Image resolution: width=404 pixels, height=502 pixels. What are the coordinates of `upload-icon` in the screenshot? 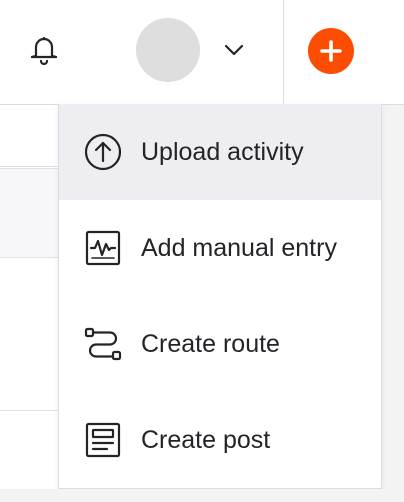 It's located at (103, 152).